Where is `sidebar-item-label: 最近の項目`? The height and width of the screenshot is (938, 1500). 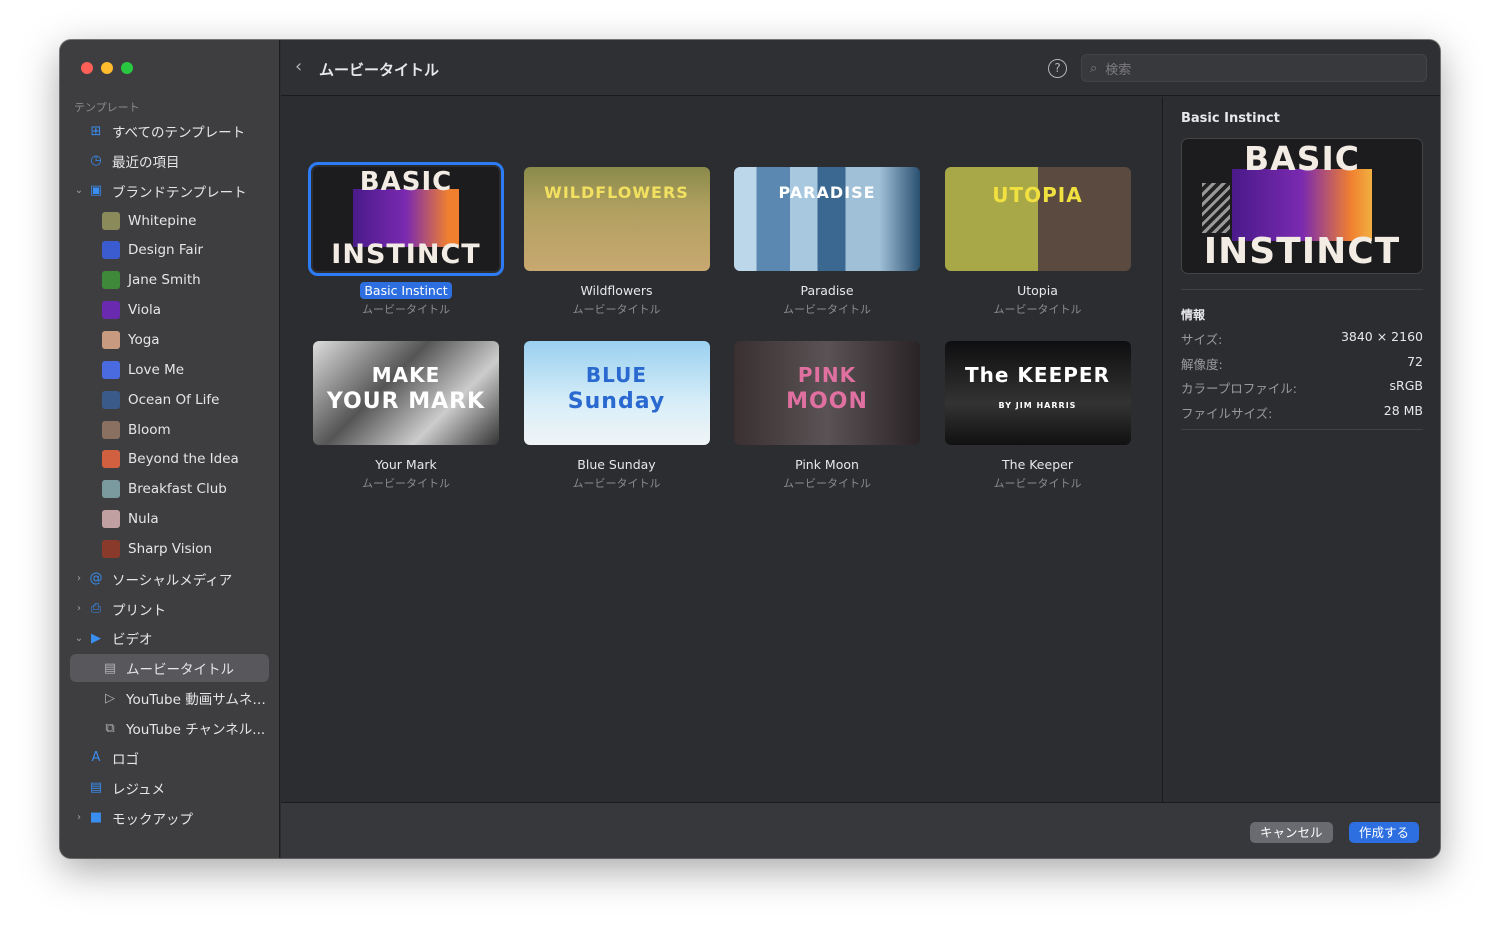 sidebar-item-label: 最近の項目 is located at coordinates (146, 162).